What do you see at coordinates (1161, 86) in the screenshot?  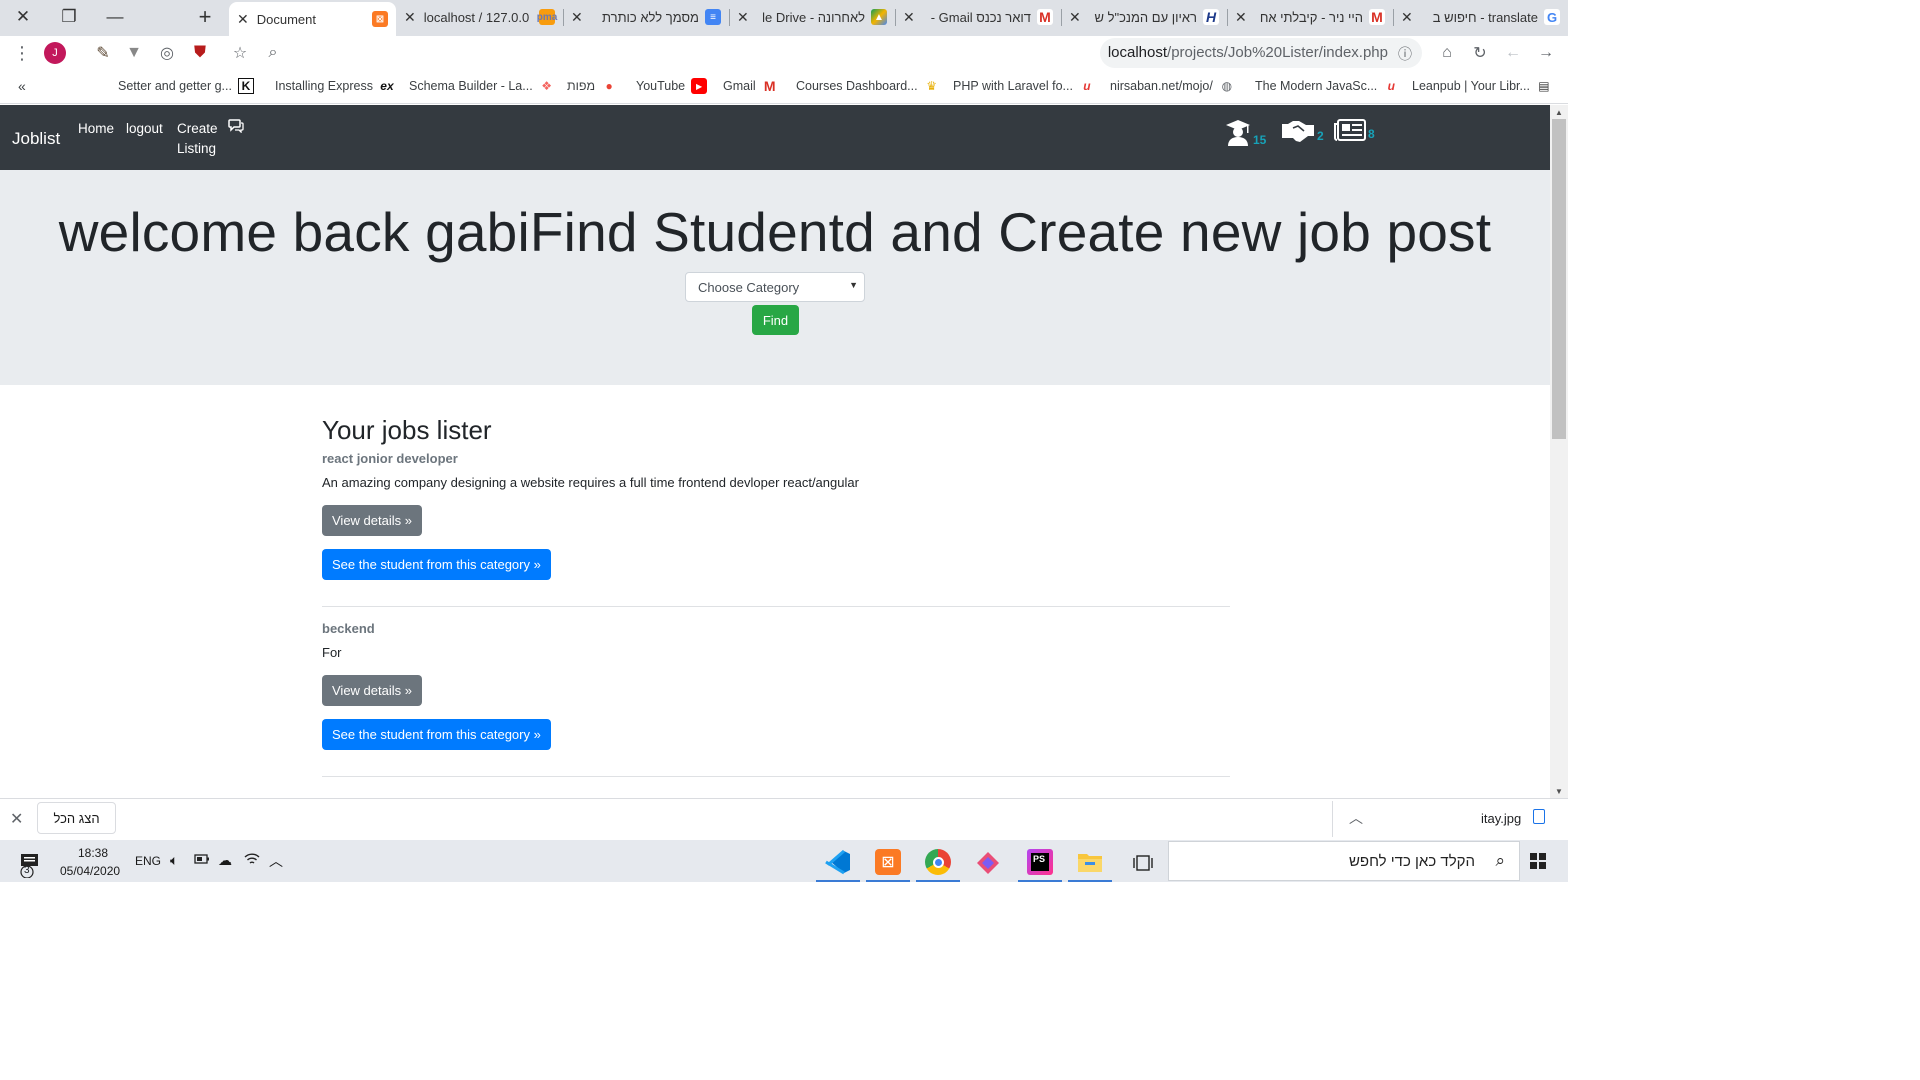 I see `bookmark-label: nirsaban.net/mojo/` at bounding box center [1161, 86].